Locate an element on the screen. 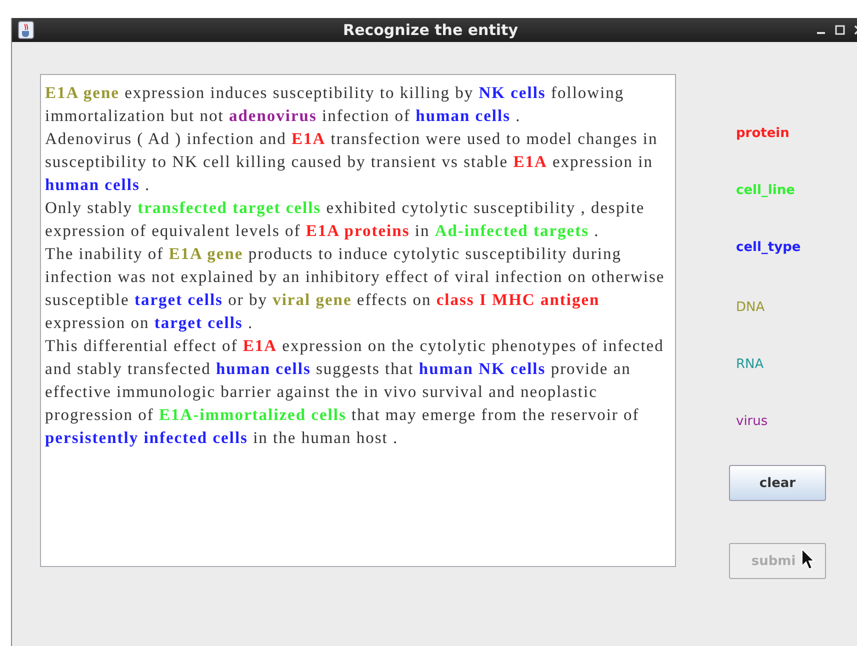  cup-icon is located at coordinates (26, 30).